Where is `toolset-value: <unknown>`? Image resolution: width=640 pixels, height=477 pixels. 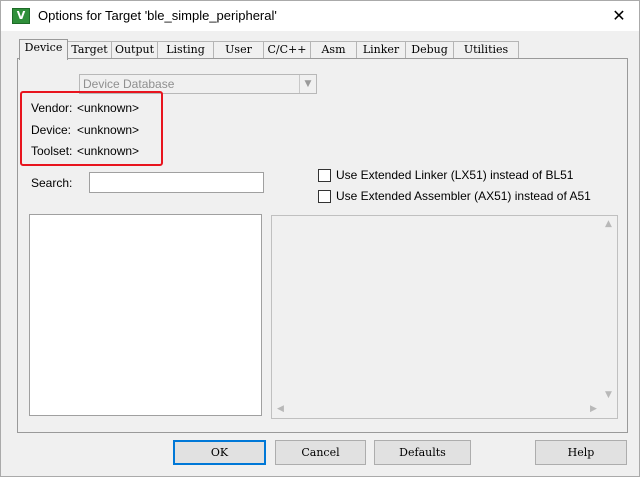
toolset-value: <unknown> is located at coordinates (108, 151).